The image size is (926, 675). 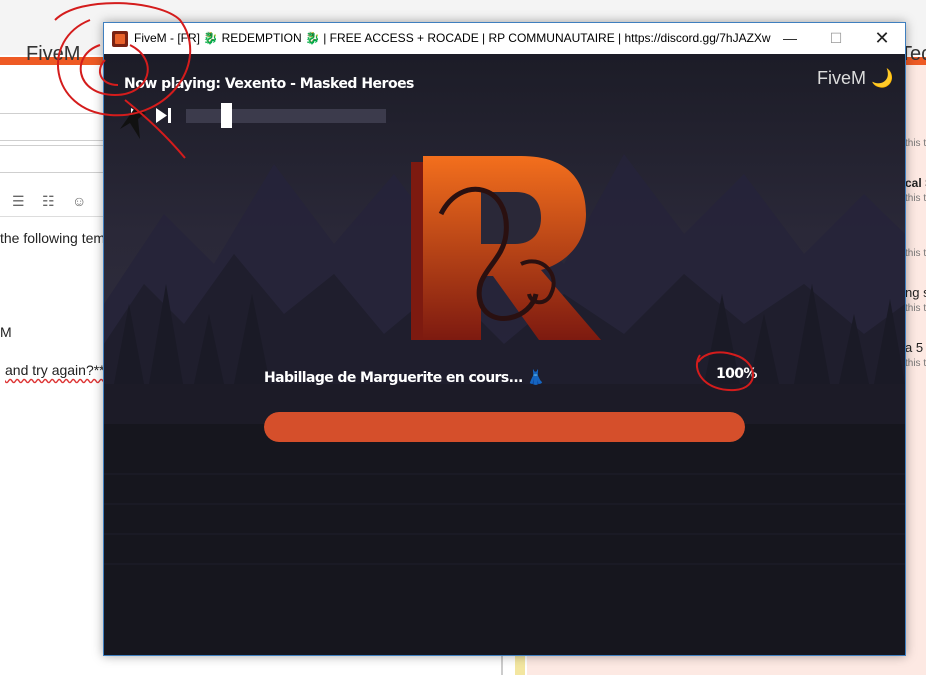 What do you see at coordinates (520, 665) in the screenshot?
I see `scroll-marker` at bounding box center [520, 665].